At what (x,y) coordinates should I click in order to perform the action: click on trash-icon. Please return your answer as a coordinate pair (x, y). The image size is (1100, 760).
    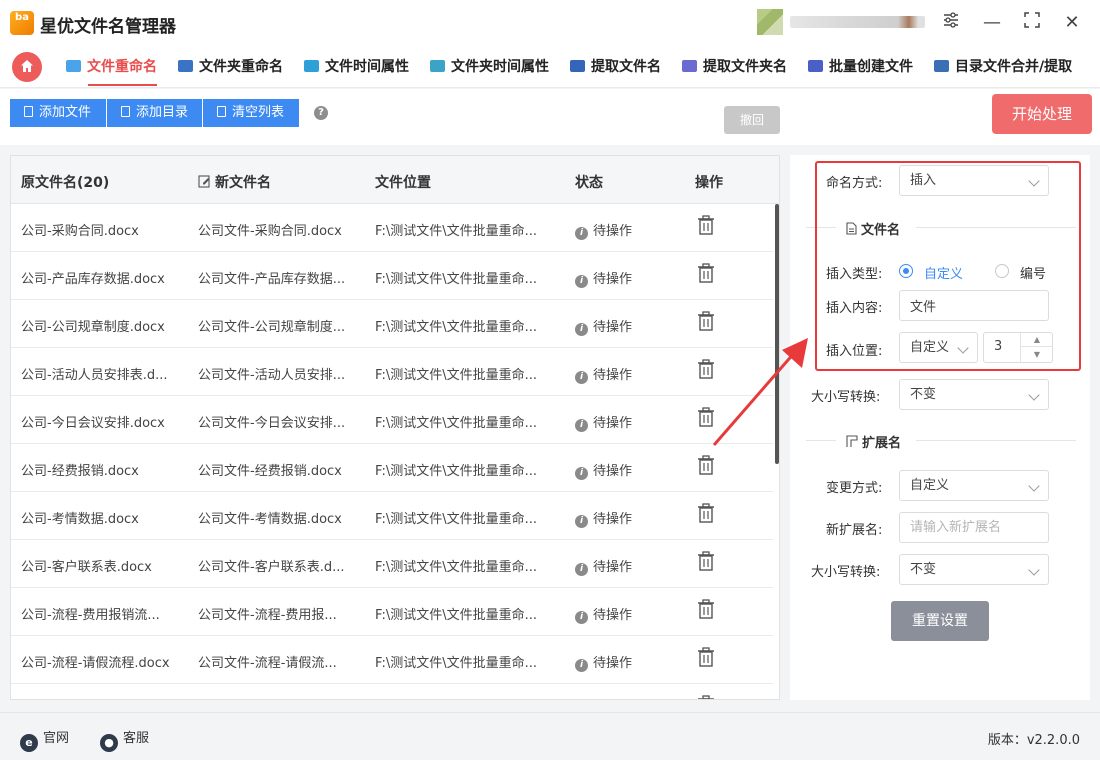
    Looking at the image, I should click on (221, 111).